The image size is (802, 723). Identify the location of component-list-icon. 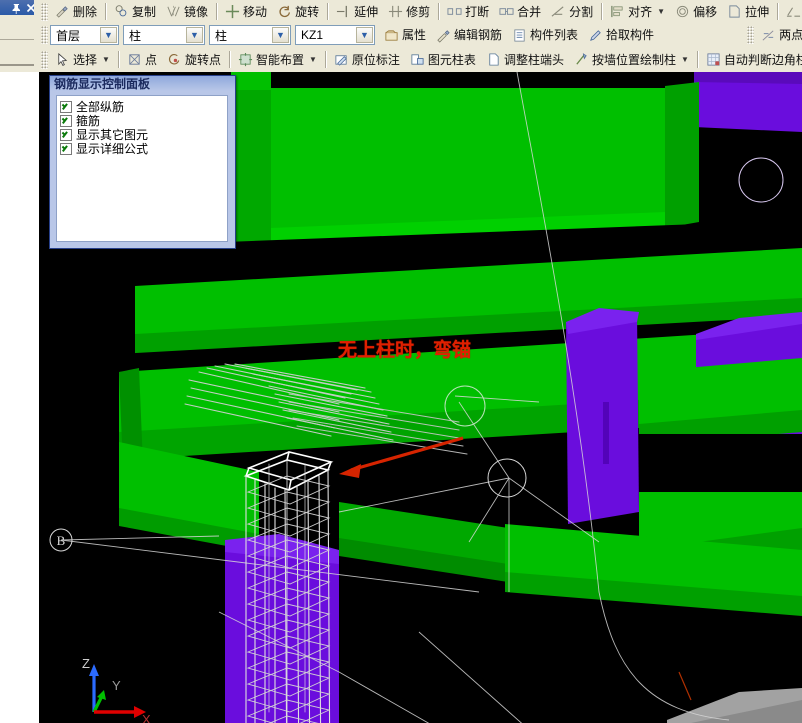
(519, 35).